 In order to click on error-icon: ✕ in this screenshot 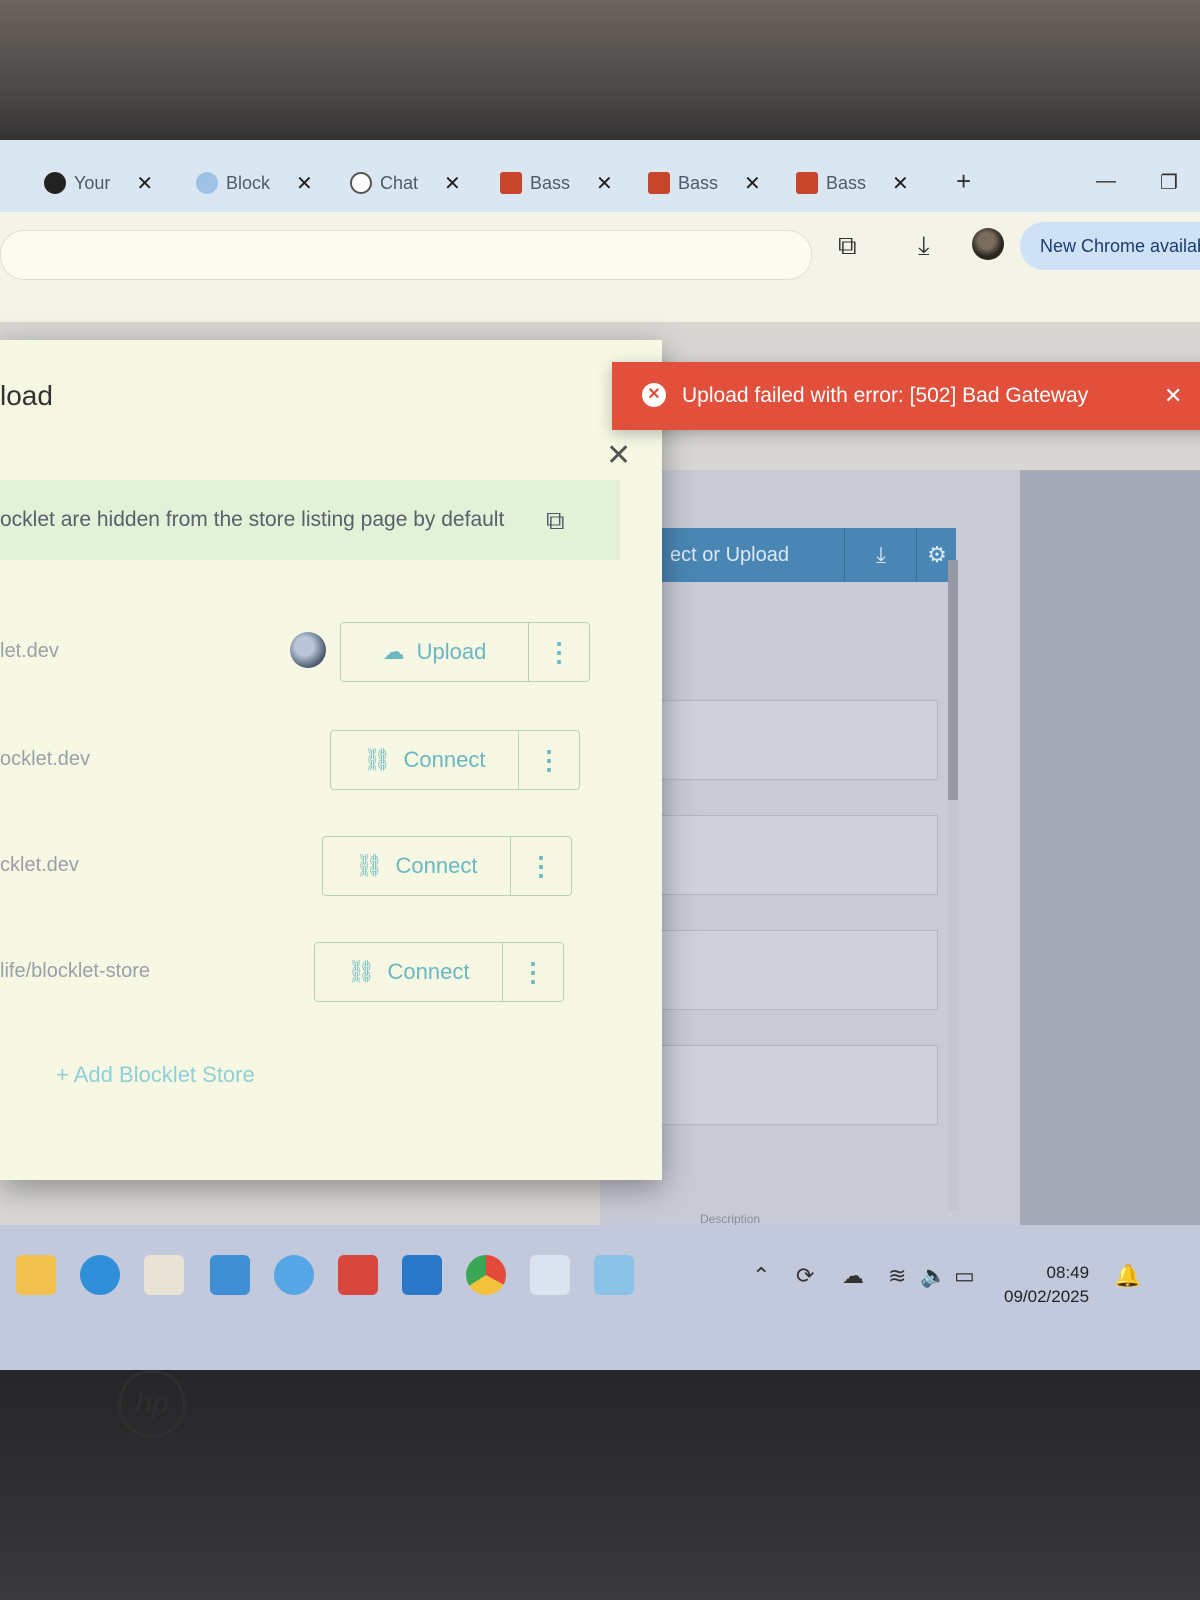, I will do `click(654, 395)`.